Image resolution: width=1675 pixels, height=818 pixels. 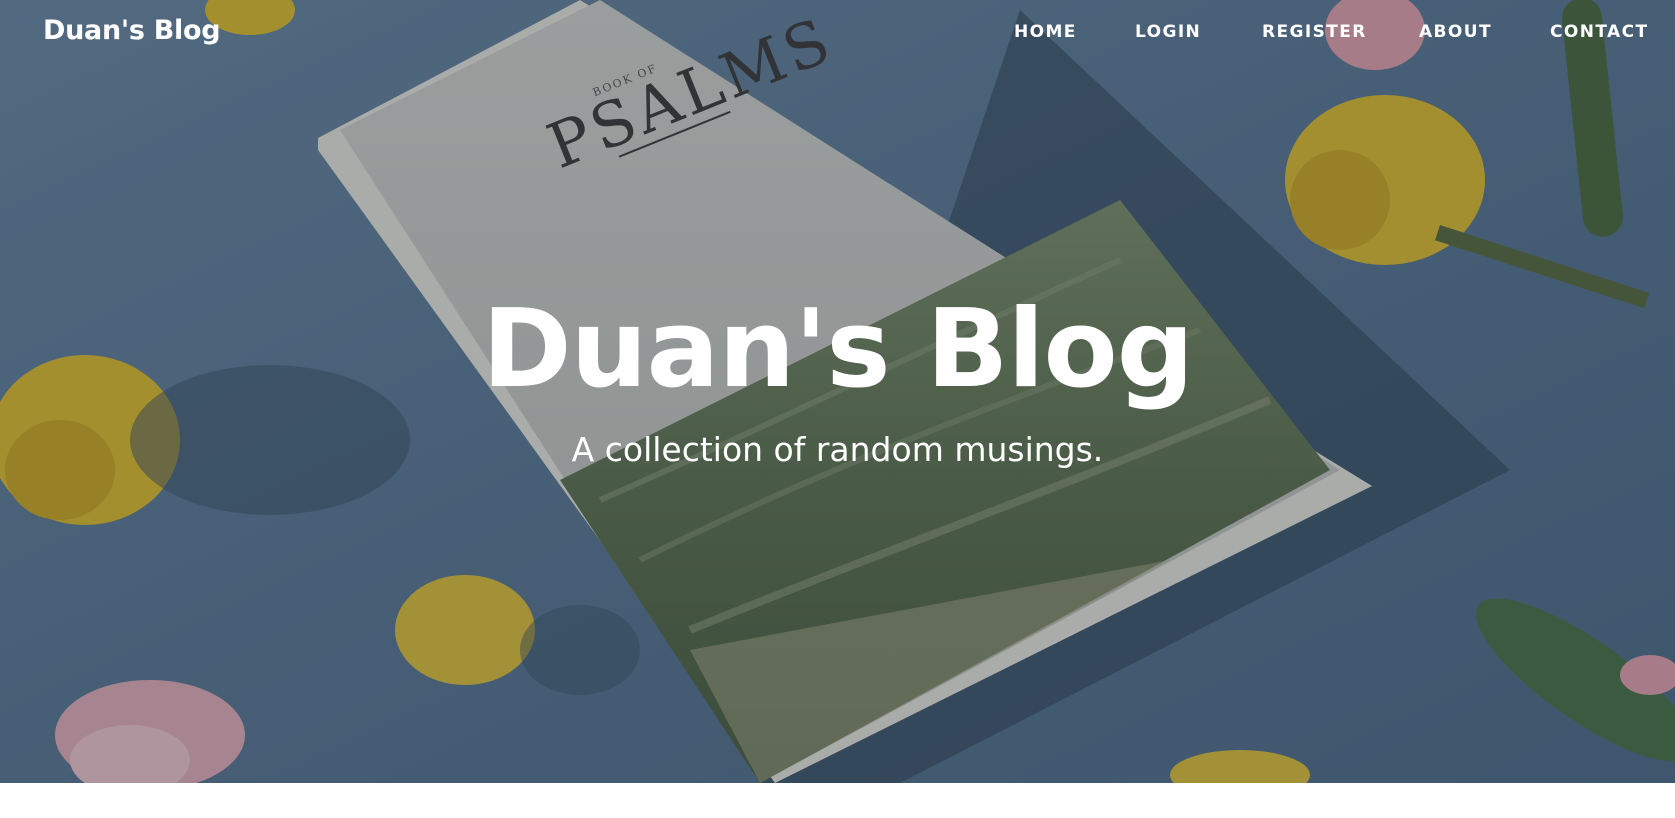 What do you see at coordinates (837, 349) in the screenshot?
I see `hero-title: Duan's Blog` at bounding box center [837, 349].